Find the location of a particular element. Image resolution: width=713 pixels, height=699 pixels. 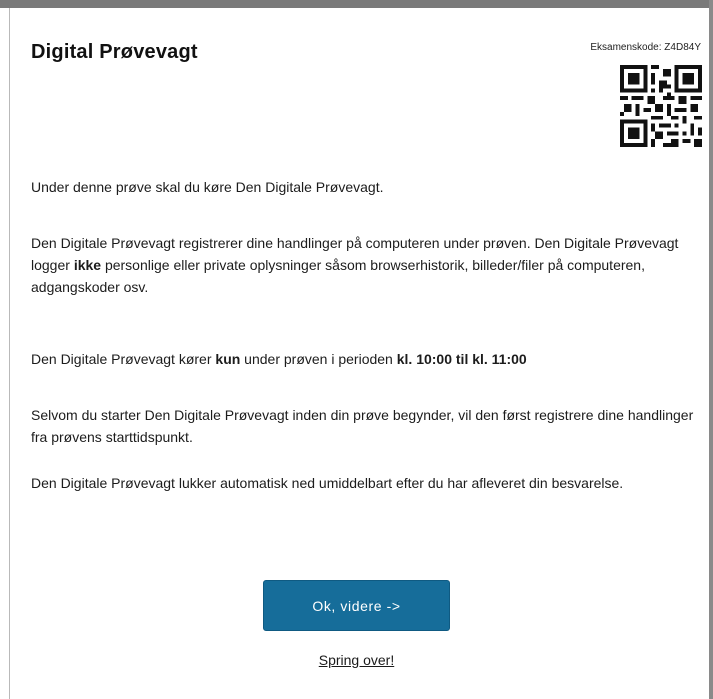

window-frame-top is located at coordinates (356, 4).